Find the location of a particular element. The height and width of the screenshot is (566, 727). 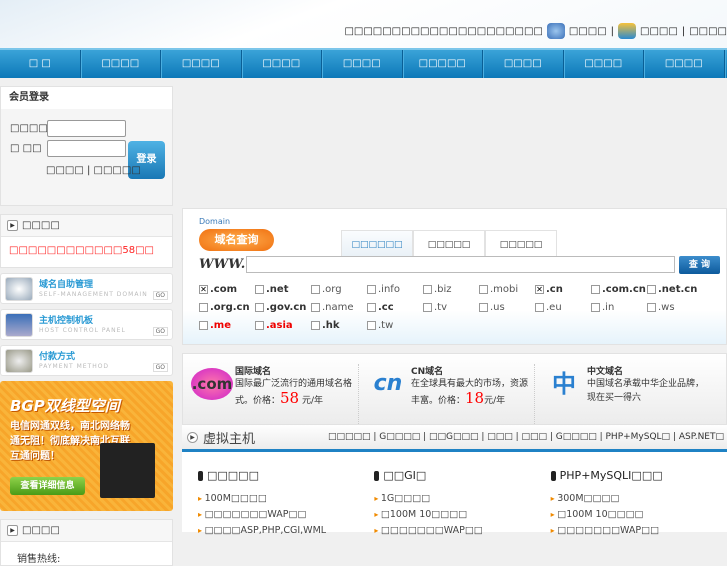

tab-3: □□□□□ is located at coordinates (521, 244).